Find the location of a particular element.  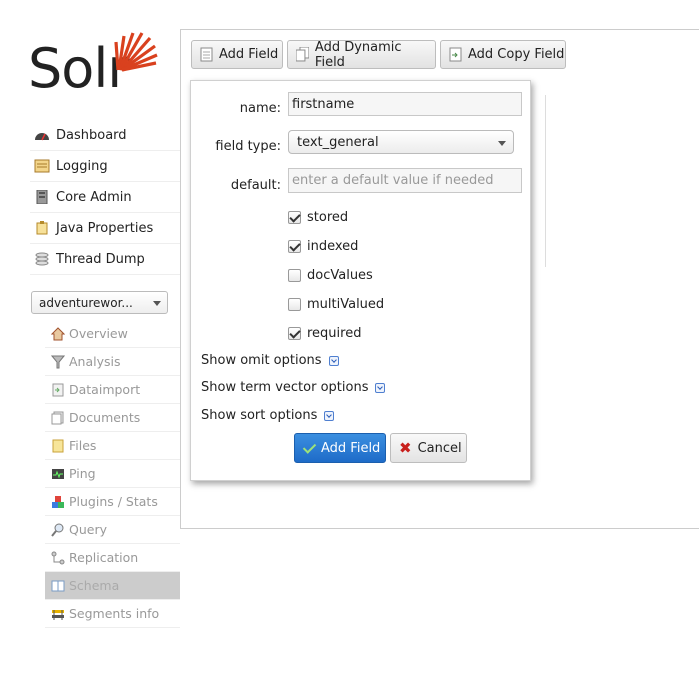

core-menu-item-documents: Documents is located at coordinates (112, 418).